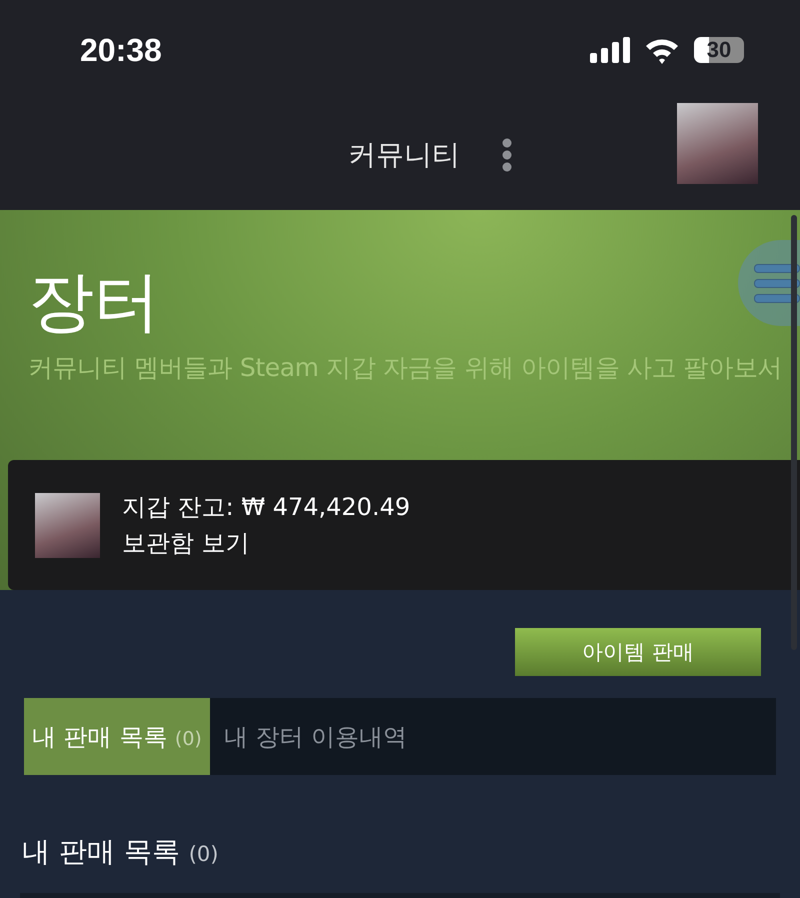 The height and width of the screenshot is (898, 800). Describe the element at coordinates (266, 507) in the screenshot. I see `wallet-balance: 지갑 잔고: ₩ 474,420.49` at that location.